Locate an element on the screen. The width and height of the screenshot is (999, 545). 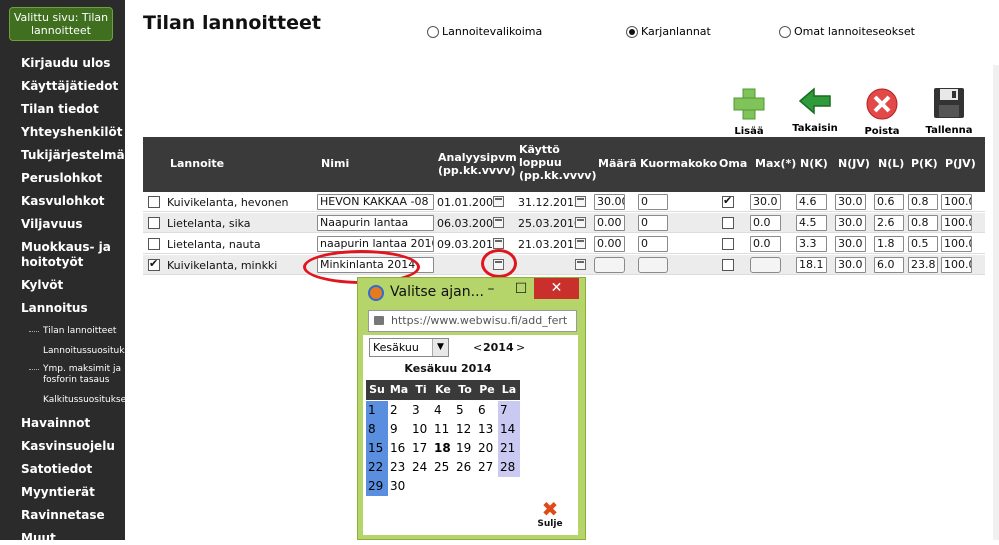
delete-button: Poista is located at coordinates (882, 112).